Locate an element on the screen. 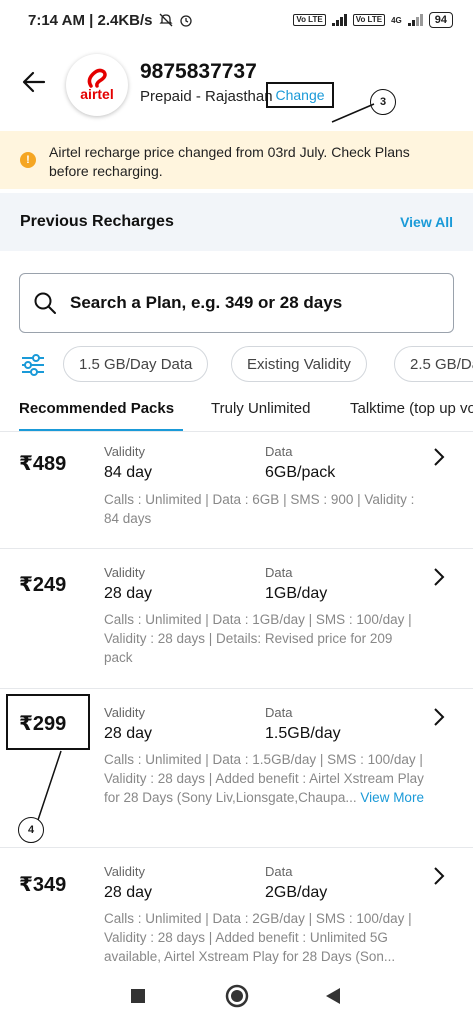 This screenshot has height=1024, width=473. brand-name: airtel is located at coordinates (97, 94).